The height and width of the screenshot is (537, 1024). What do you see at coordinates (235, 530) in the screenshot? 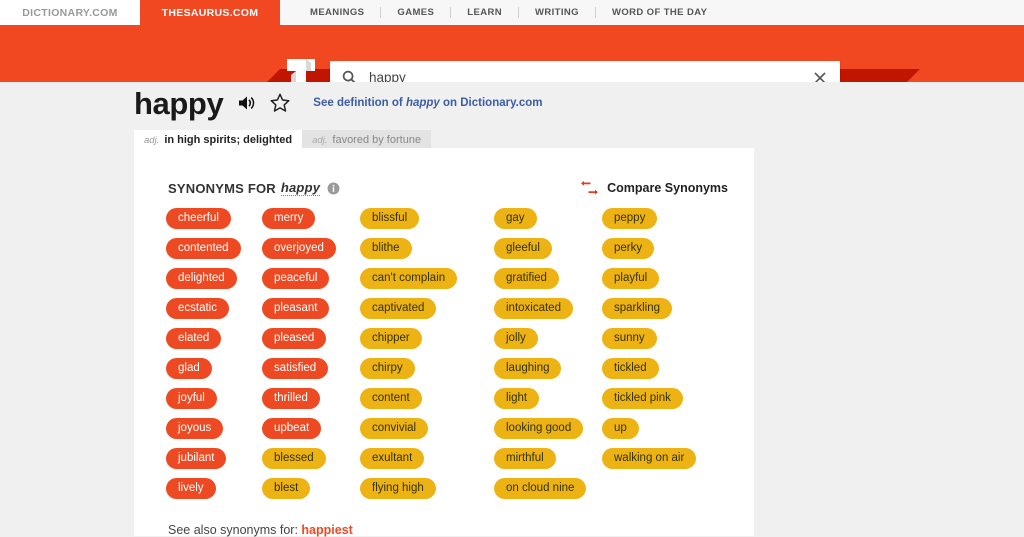
I see `see-also-label: See also synonyms for:` at bounding box center [235, 530].